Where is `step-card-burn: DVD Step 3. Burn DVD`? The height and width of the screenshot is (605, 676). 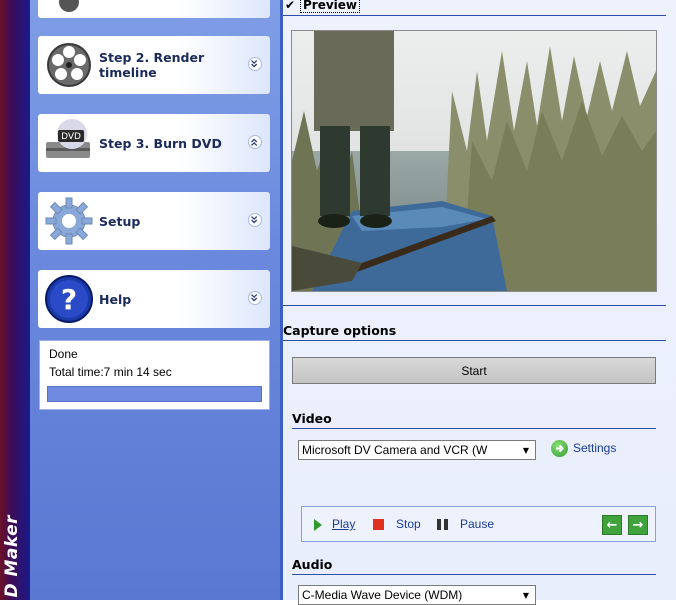
step-card-burn: DVD Step 3. Burn DVD is located at coordinates (154, 143).